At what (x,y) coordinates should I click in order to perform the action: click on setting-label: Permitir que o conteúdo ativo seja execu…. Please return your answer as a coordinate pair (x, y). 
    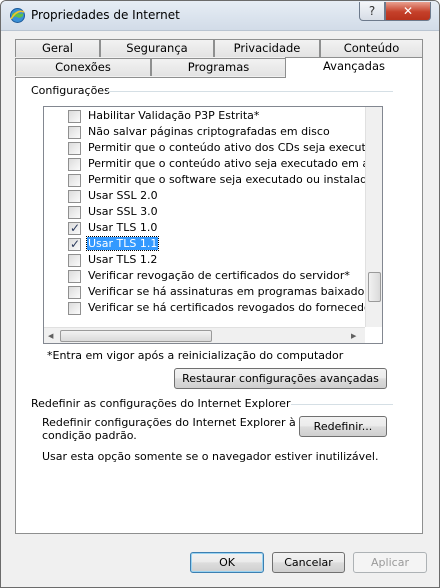
    Looking at the image, I should click on (235, 163).